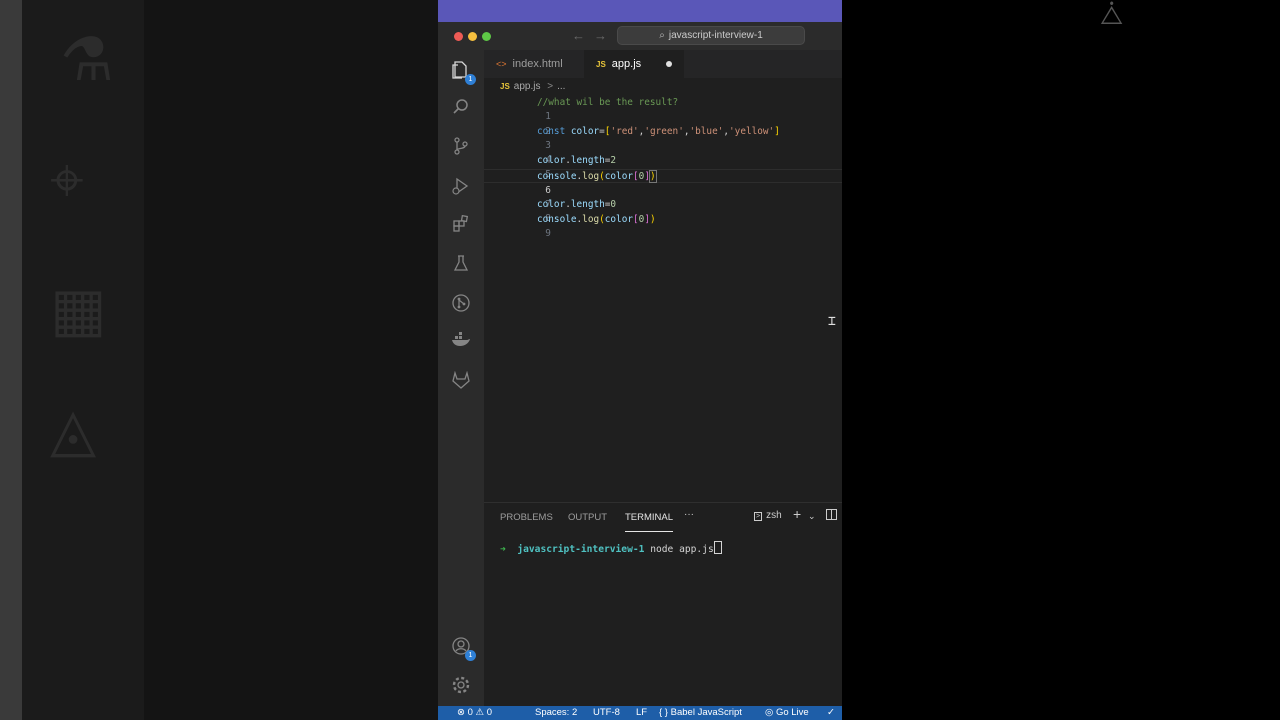 Image resolution: width=1280 pixels, height=720 pixels. Describe the element at coordinates (556, 713) in the screenshot. I see `indentation-status: Spaces: 2` at that location.